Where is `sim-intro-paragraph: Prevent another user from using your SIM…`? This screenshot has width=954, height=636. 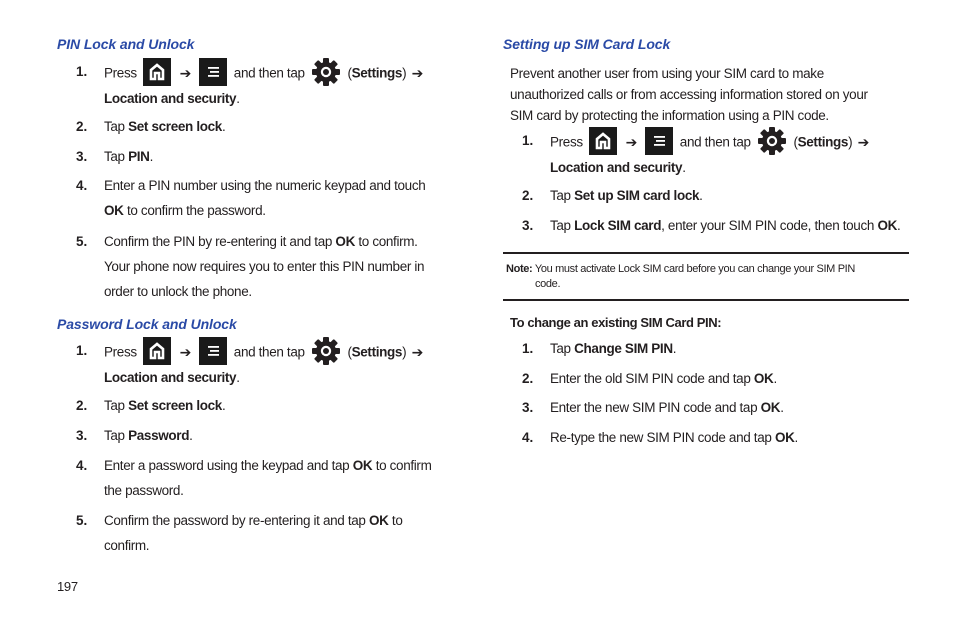 sim-intro-paragraph: Prevent another user from using your SIM… is located at coordinates (715, 94).